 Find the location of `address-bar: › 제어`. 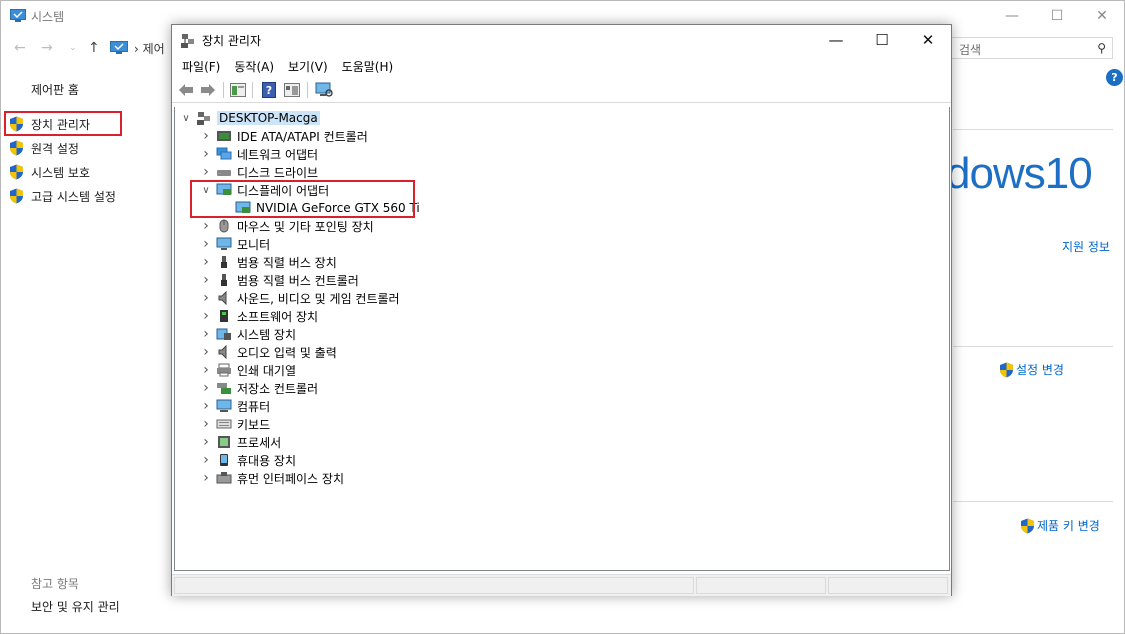

address-bar: › 제어 is located at coordinates (149, 48).